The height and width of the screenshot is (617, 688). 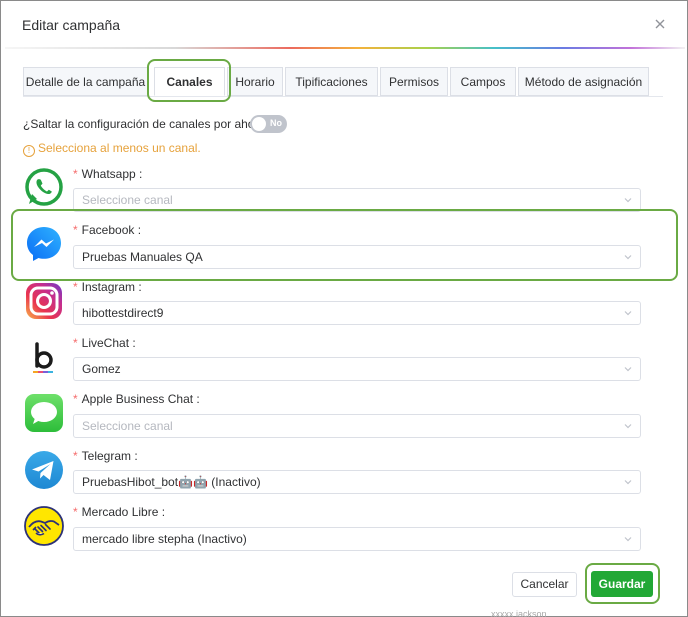 What do you see at coordinates (44, 526) in the screenshot?
I see `mercado-libre-icon` at bounding box center [44, 526].